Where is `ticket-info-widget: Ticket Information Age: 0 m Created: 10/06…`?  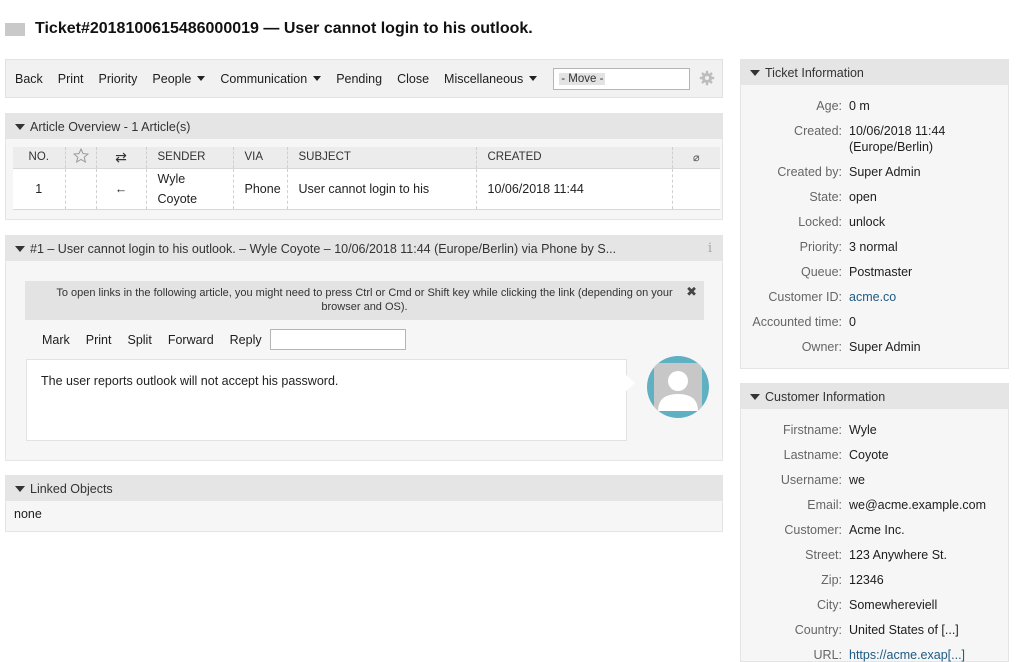 ticket-info-widget: Ticket Information Age: 0 m Created: 10/06… is located at coordinates (874, 214).